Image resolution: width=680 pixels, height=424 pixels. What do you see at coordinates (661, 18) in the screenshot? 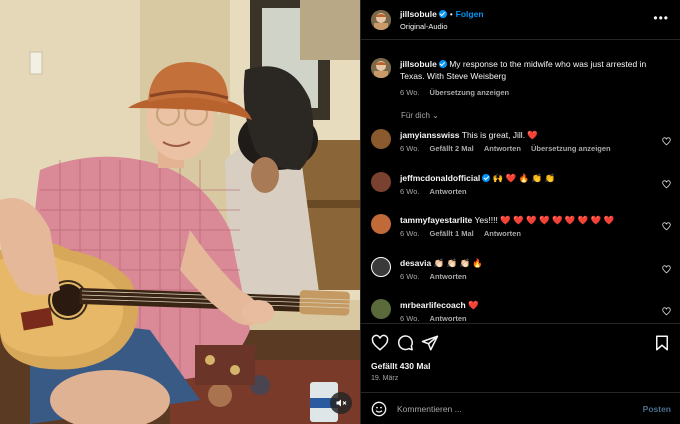
I see `more-options-icon: •••` at bounding box center [661, 18].